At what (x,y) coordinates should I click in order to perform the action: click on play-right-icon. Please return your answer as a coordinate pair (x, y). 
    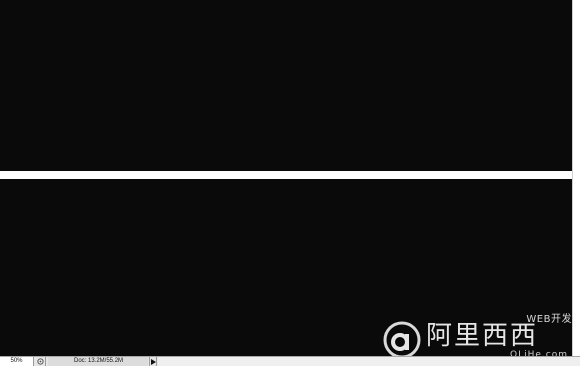
    Looking at the image, I should click on (153, 361).